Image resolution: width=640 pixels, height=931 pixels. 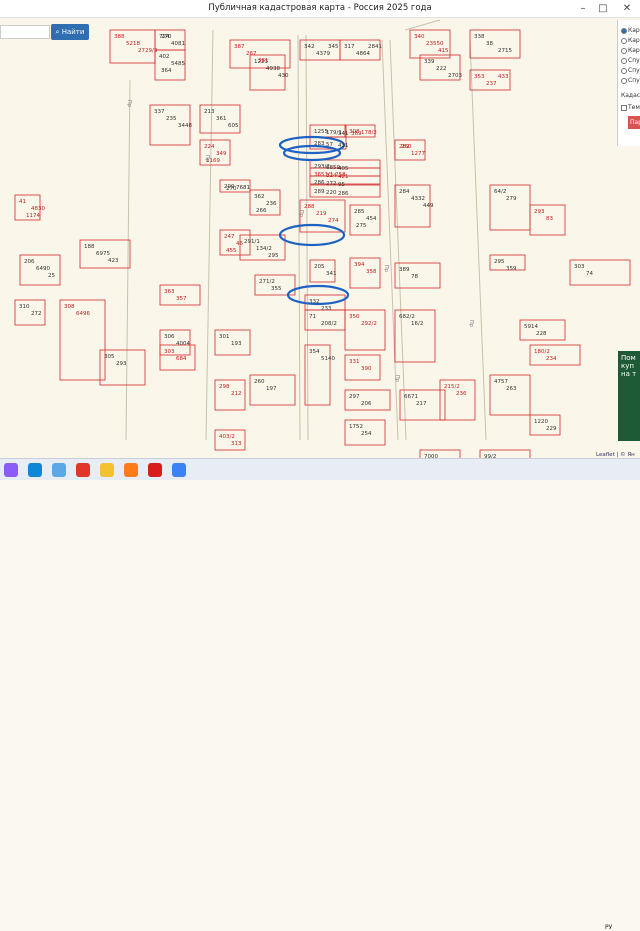 What do you see at coordinates (314, 302) in the screenshot?
I see `parcel-number: 332` at bounding box center [314, 302].